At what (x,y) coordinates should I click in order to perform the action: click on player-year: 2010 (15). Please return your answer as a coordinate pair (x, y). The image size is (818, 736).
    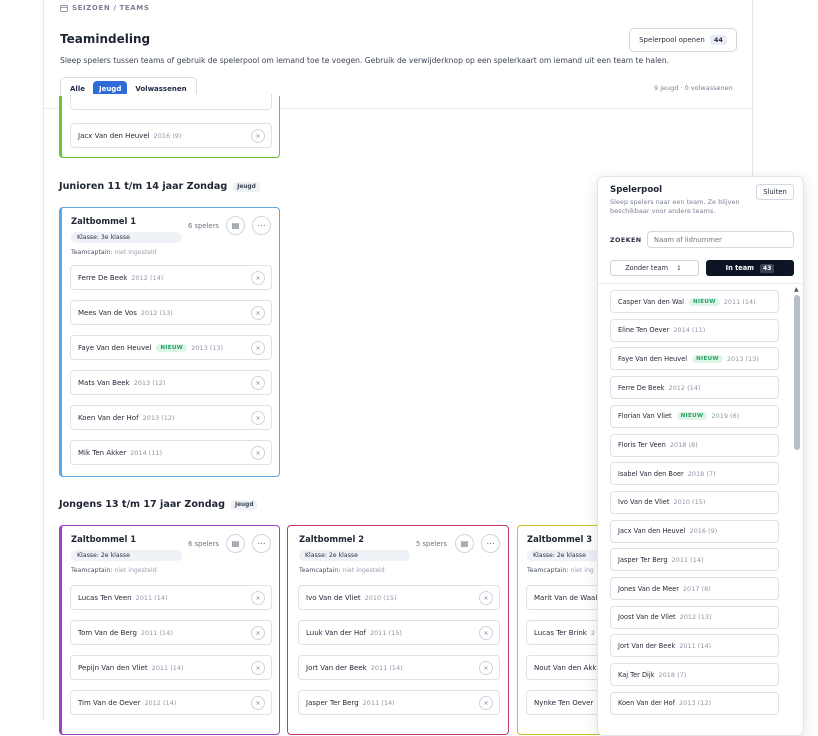
    Looking at the image, I should click on (380, 597).